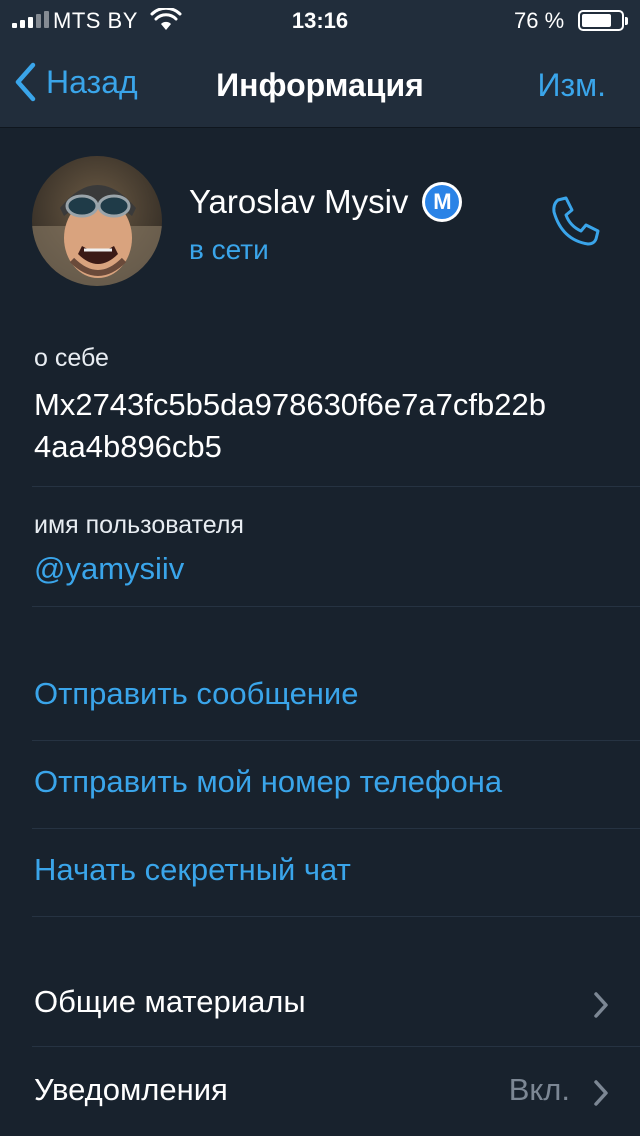 The height and width of the screenshot is (1136, 640). Describe the element at coordinates (596, 20) in the screenshot. I see `battery-fill` at that location.